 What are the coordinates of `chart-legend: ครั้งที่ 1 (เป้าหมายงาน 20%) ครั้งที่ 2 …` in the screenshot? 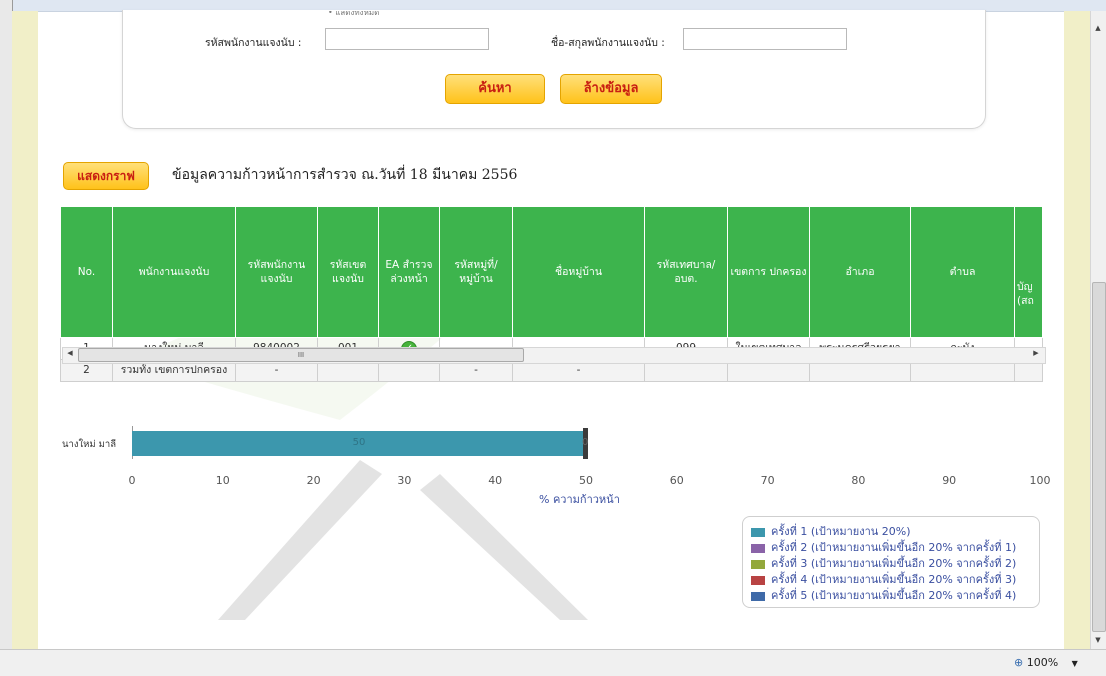 It's located at (891, 562).